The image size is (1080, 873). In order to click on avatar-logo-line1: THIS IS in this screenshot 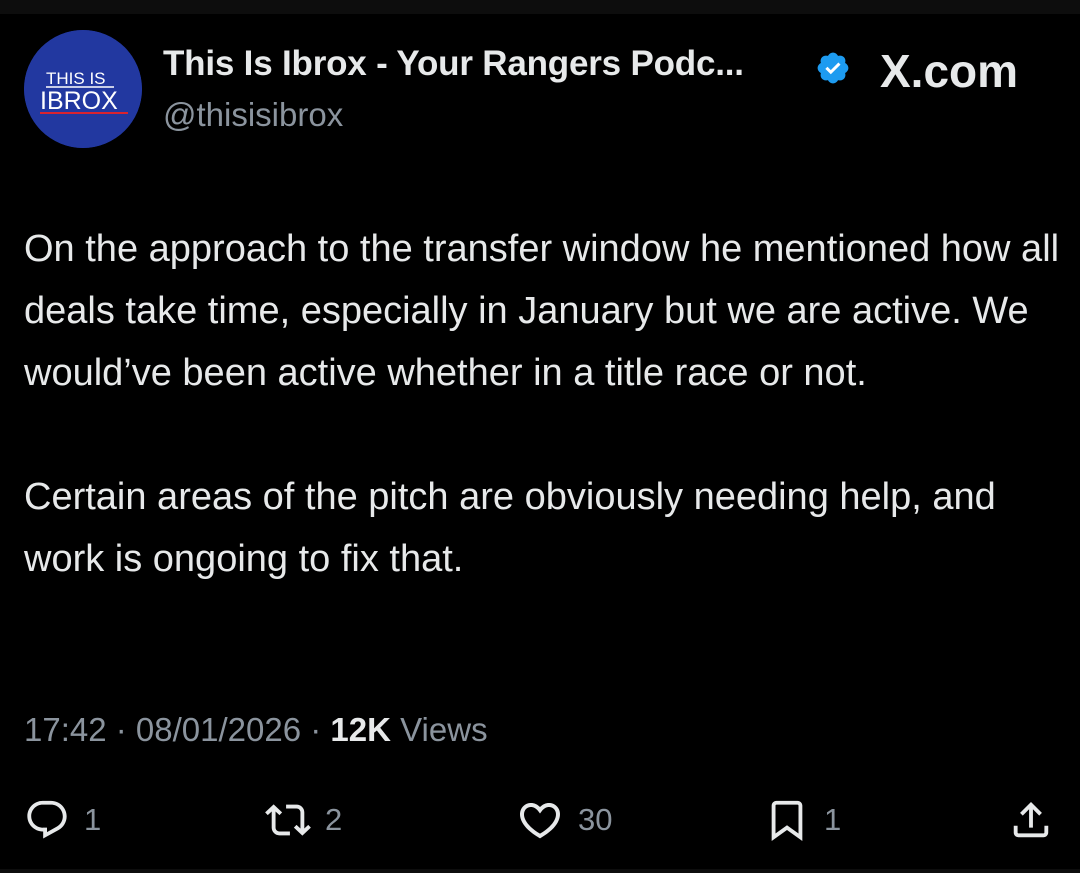, I will do `click(76, 78)`.